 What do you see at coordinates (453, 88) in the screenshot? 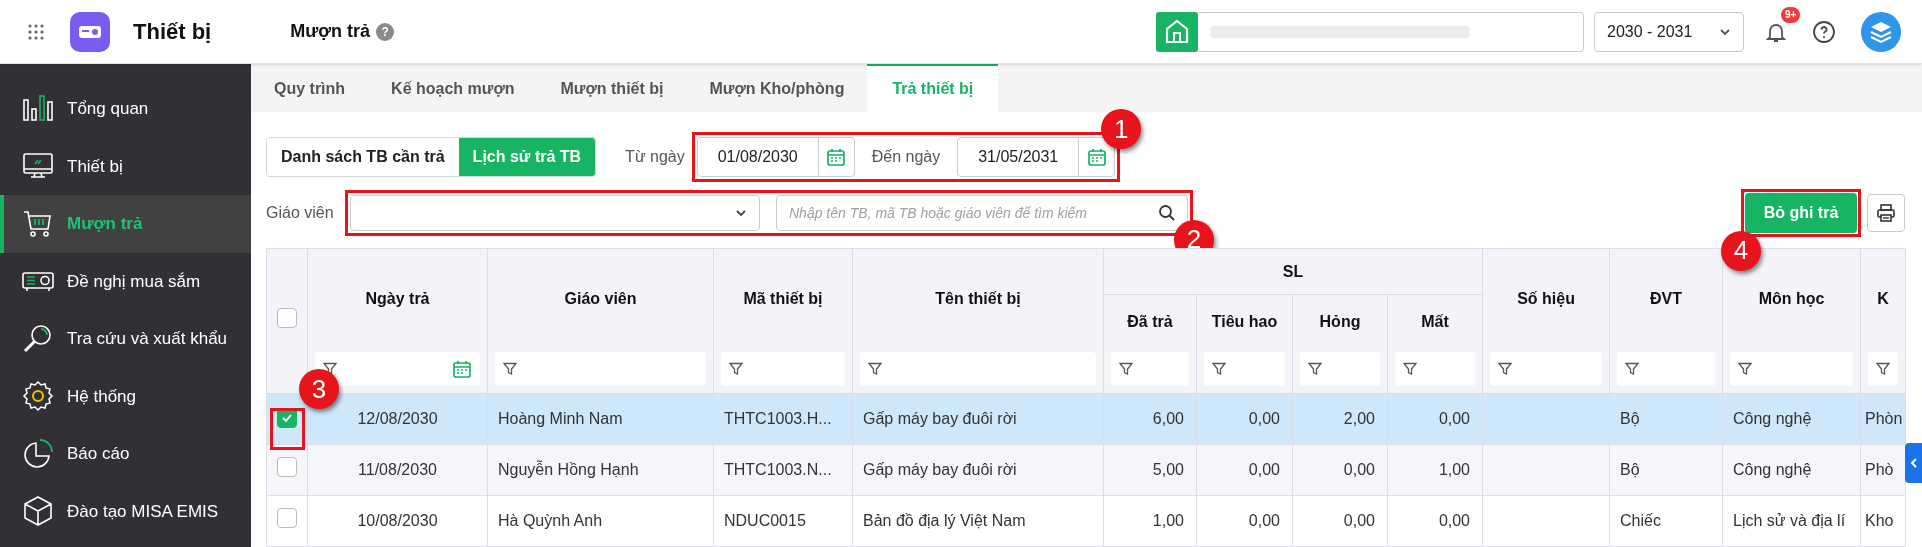
I see `tab: Kế hoạch mượn` at bounding box center [453, 88].